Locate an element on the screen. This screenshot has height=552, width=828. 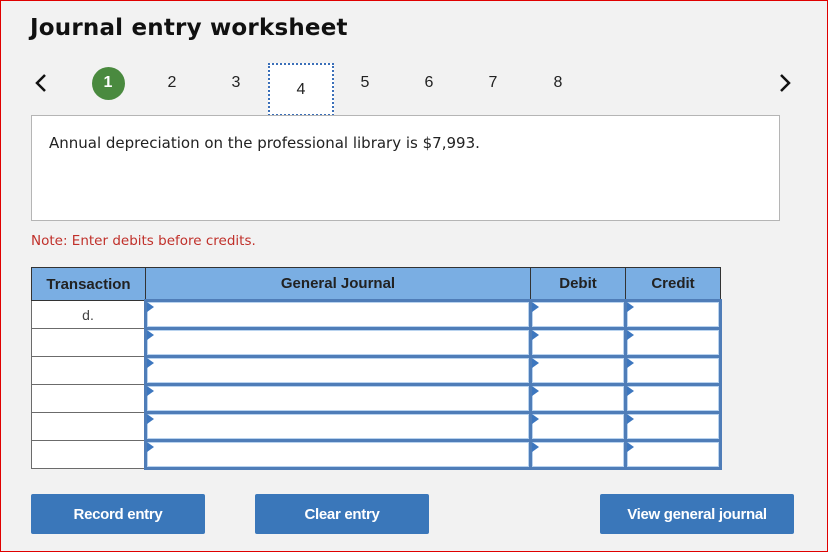
step-5: 5 is located at coordinates (365, 83).